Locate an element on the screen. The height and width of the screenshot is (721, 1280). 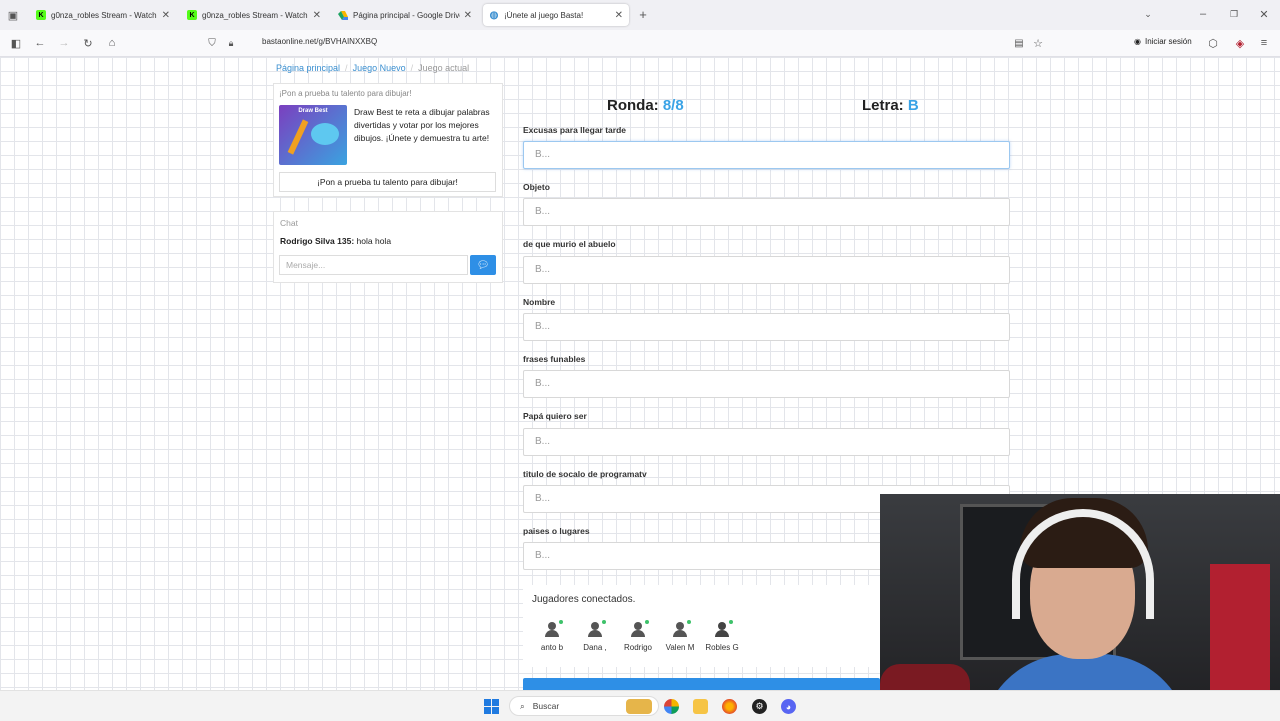
google-drive-icon is located at coordinates (343, 15).